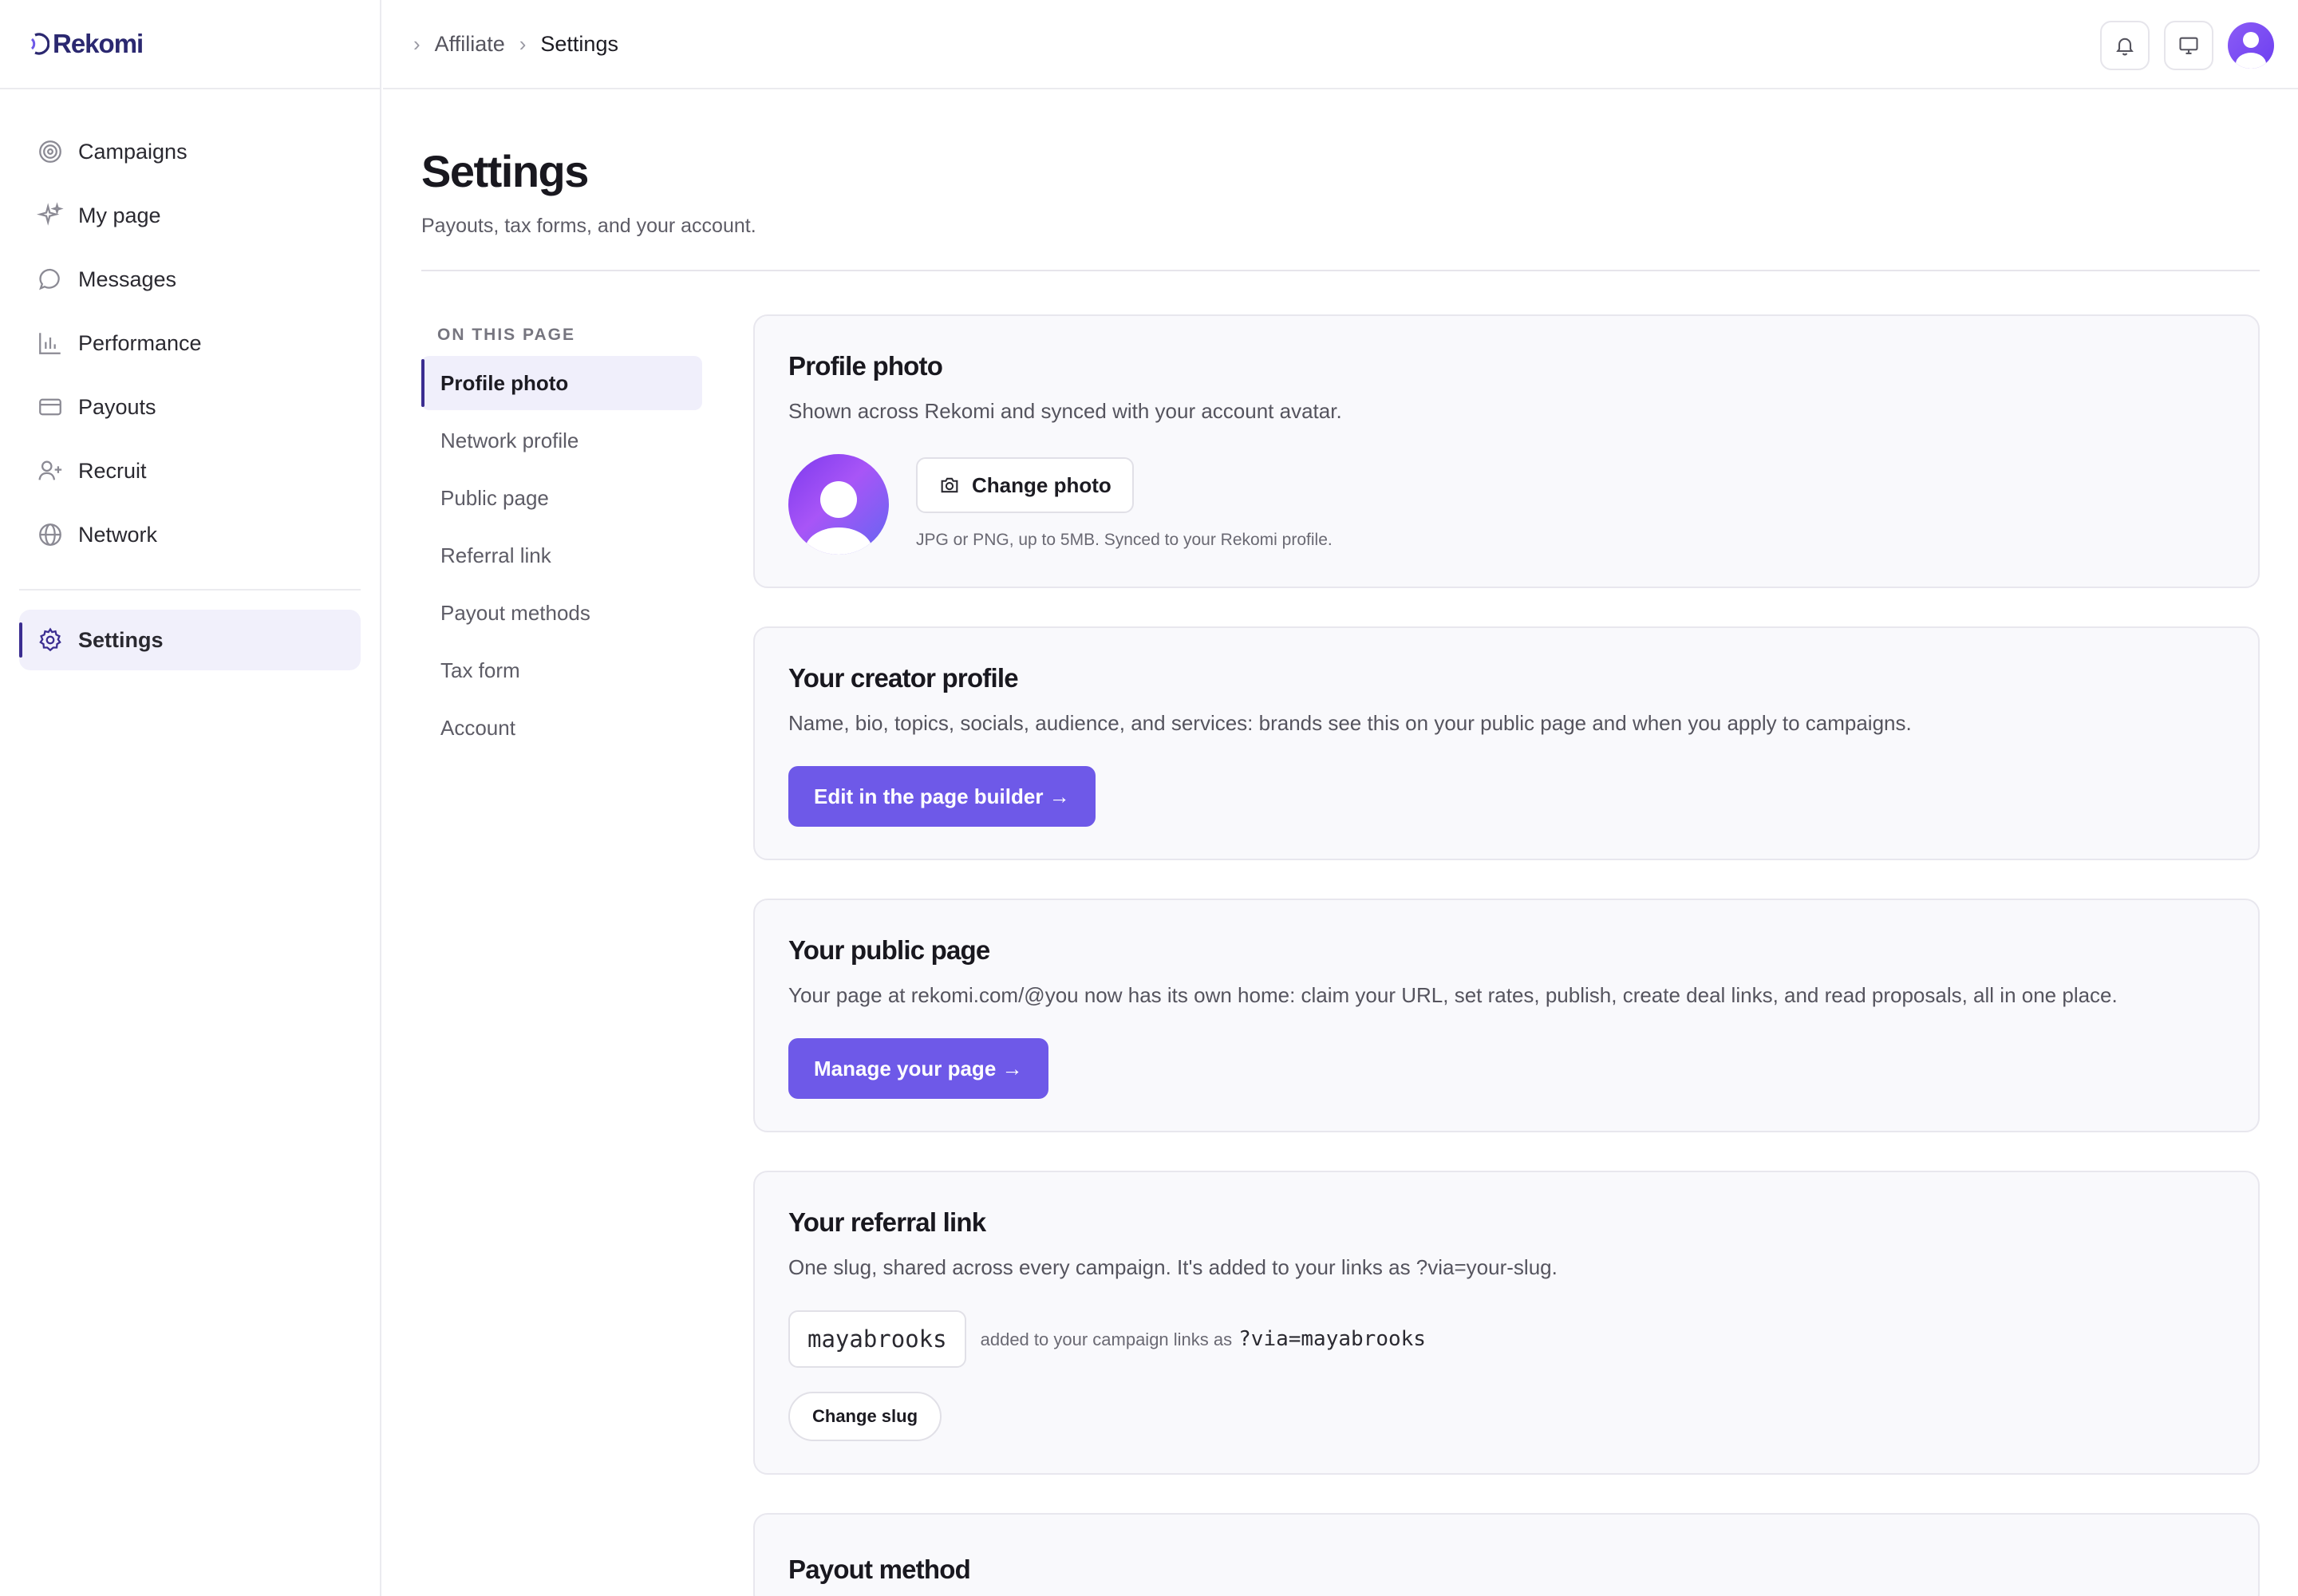 This screenshot has width=2298, height=1596. Describe the element at coordinates (49, 279) in the screenshot. I see `chat-bubble-icon` at that location.